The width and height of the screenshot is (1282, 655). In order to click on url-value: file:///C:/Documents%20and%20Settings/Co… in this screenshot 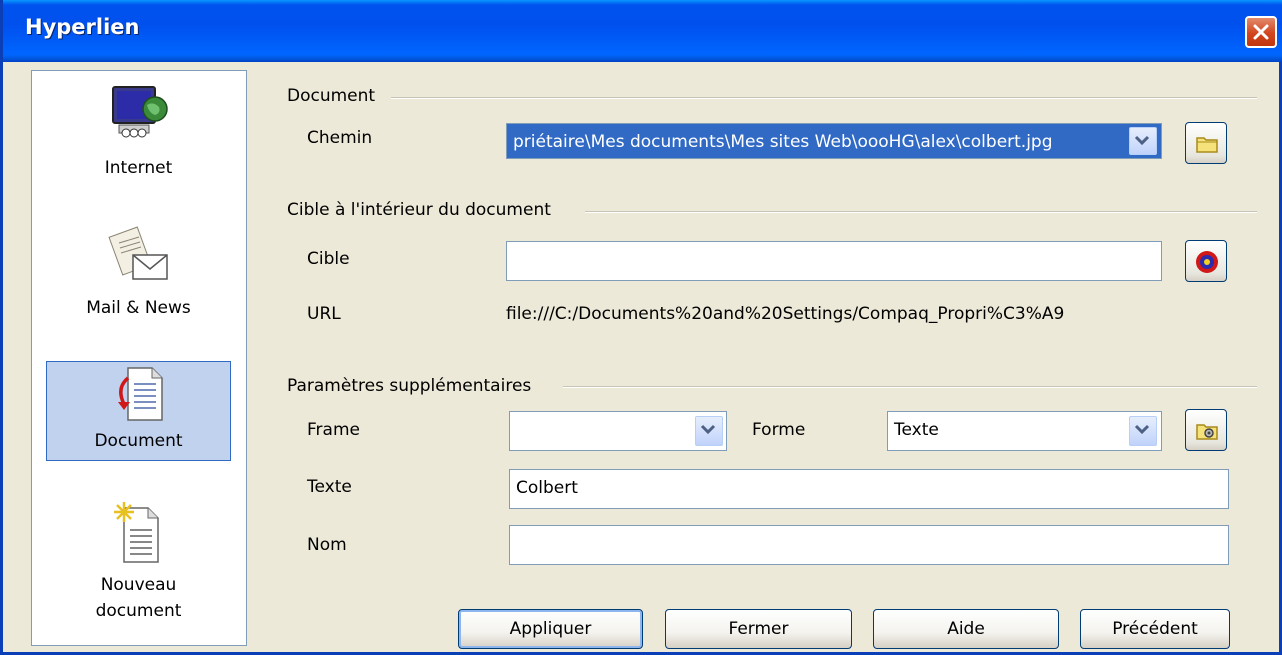, I will do `click(785, 314)`.